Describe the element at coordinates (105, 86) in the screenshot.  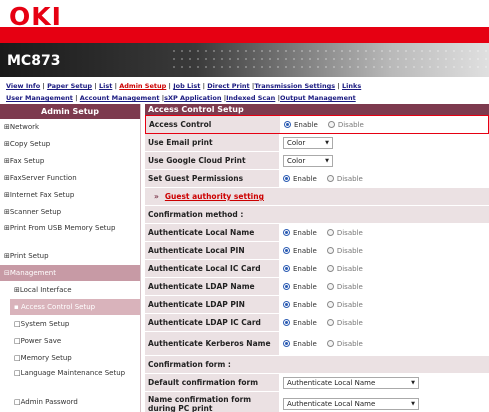
I see `nav-link-list: List` at that location.